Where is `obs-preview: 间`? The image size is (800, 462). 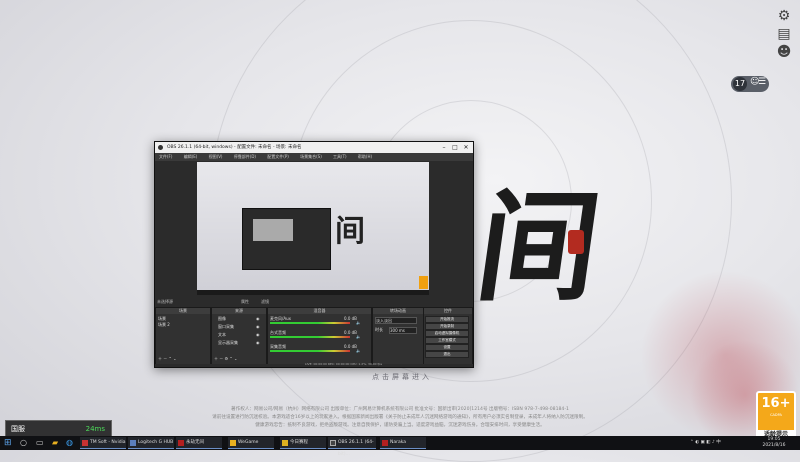
obs-preview: 间 is located at coordinates (313, 228).